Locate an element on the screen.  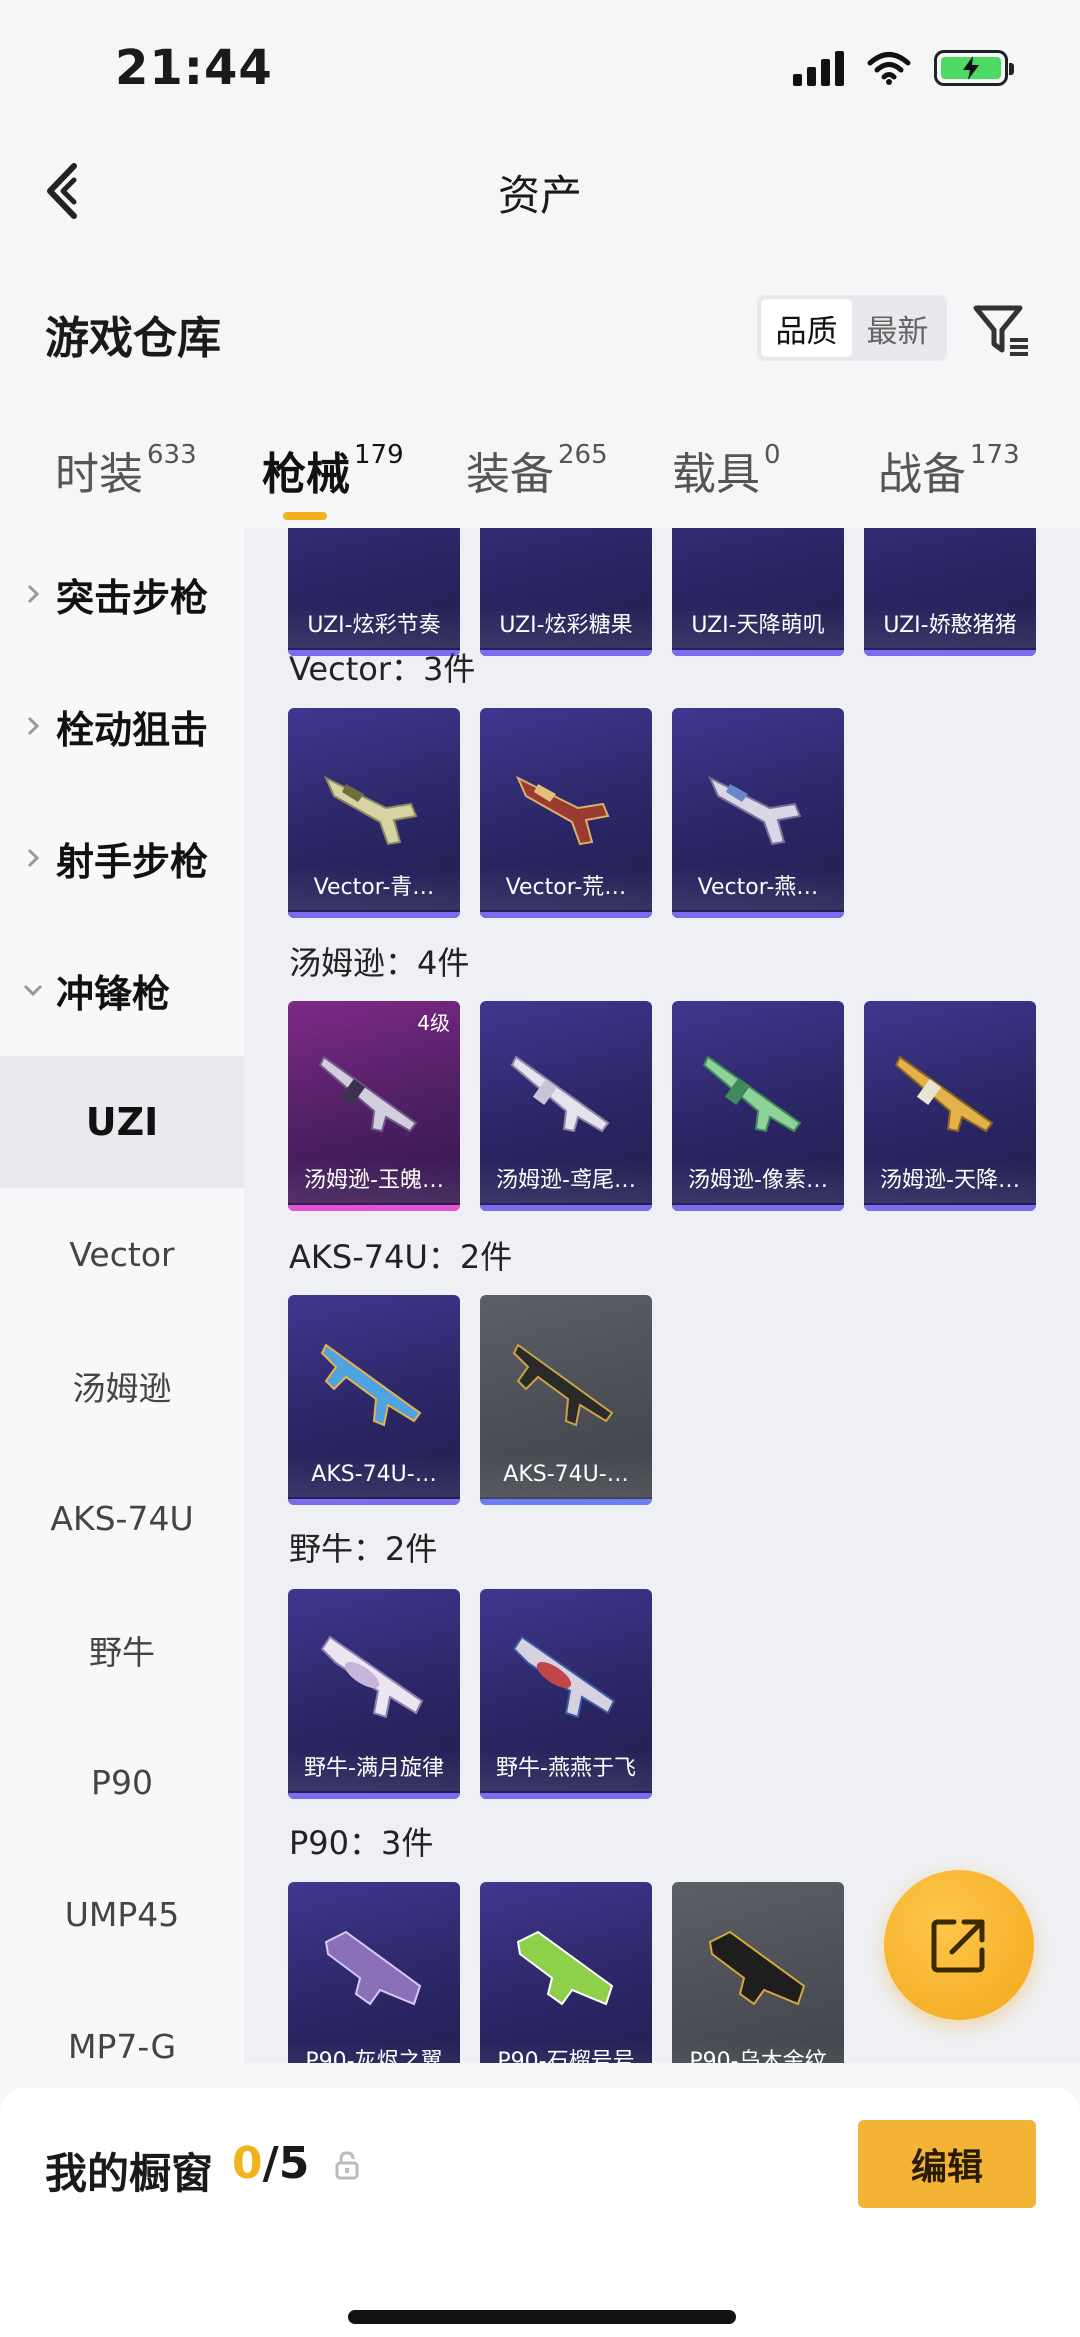
filter-button is located at coordinates (1002, 330).